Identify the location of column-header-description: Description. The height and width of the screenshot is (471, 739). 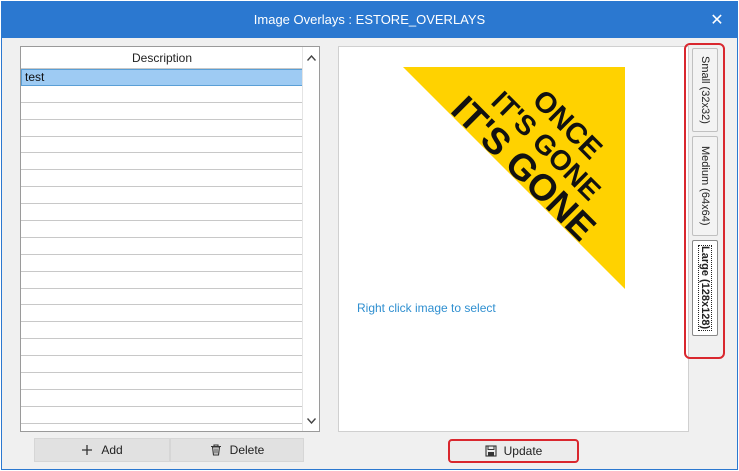
(162, 58).